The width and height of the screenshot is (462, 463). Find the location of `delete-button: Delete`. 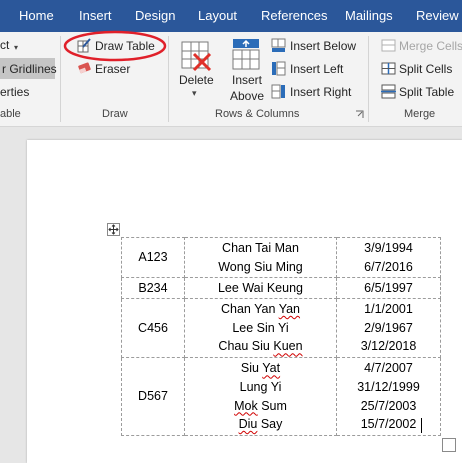

delete-button: Delete is located at coordinates (196, 80).